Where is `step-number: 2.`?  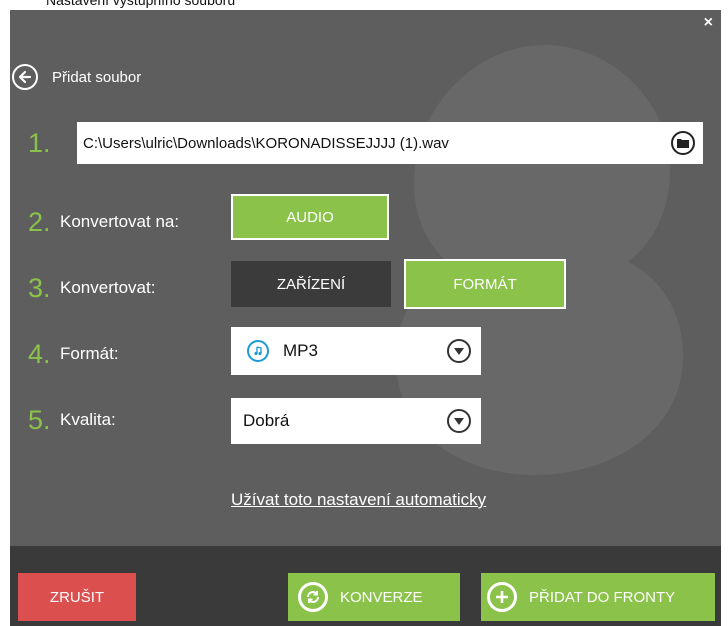
step-number: 2. is located at coordinates (39, 221).